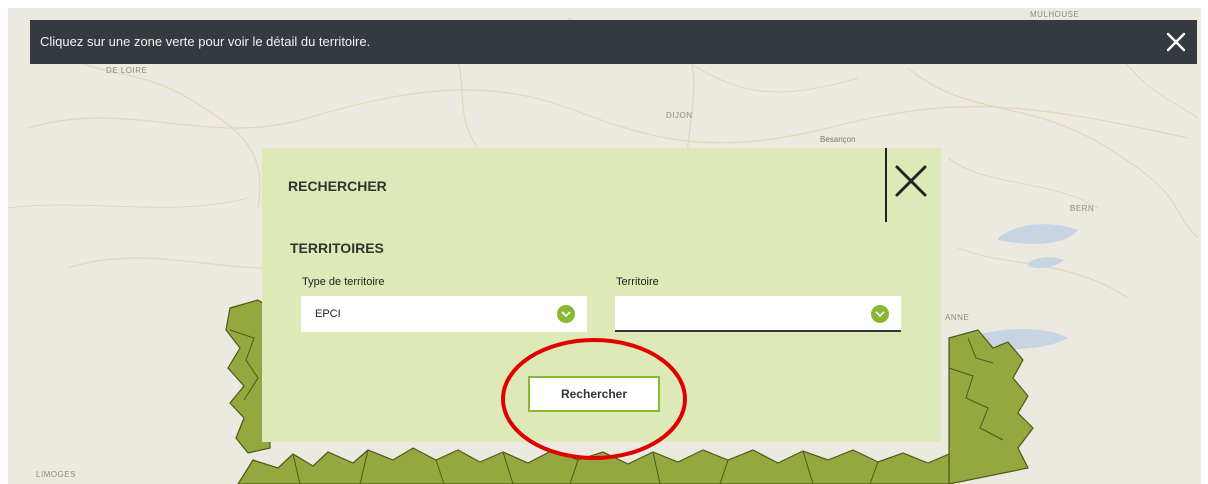  I want to click on search-button: Rechercher, so click(594, 394).